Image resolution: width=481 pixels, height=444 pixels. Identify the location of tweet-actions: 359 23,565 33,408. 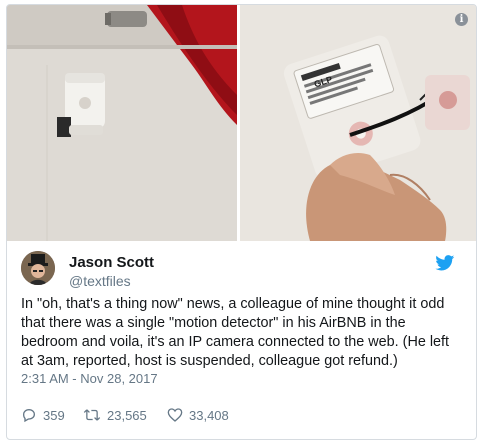
(241, 415).